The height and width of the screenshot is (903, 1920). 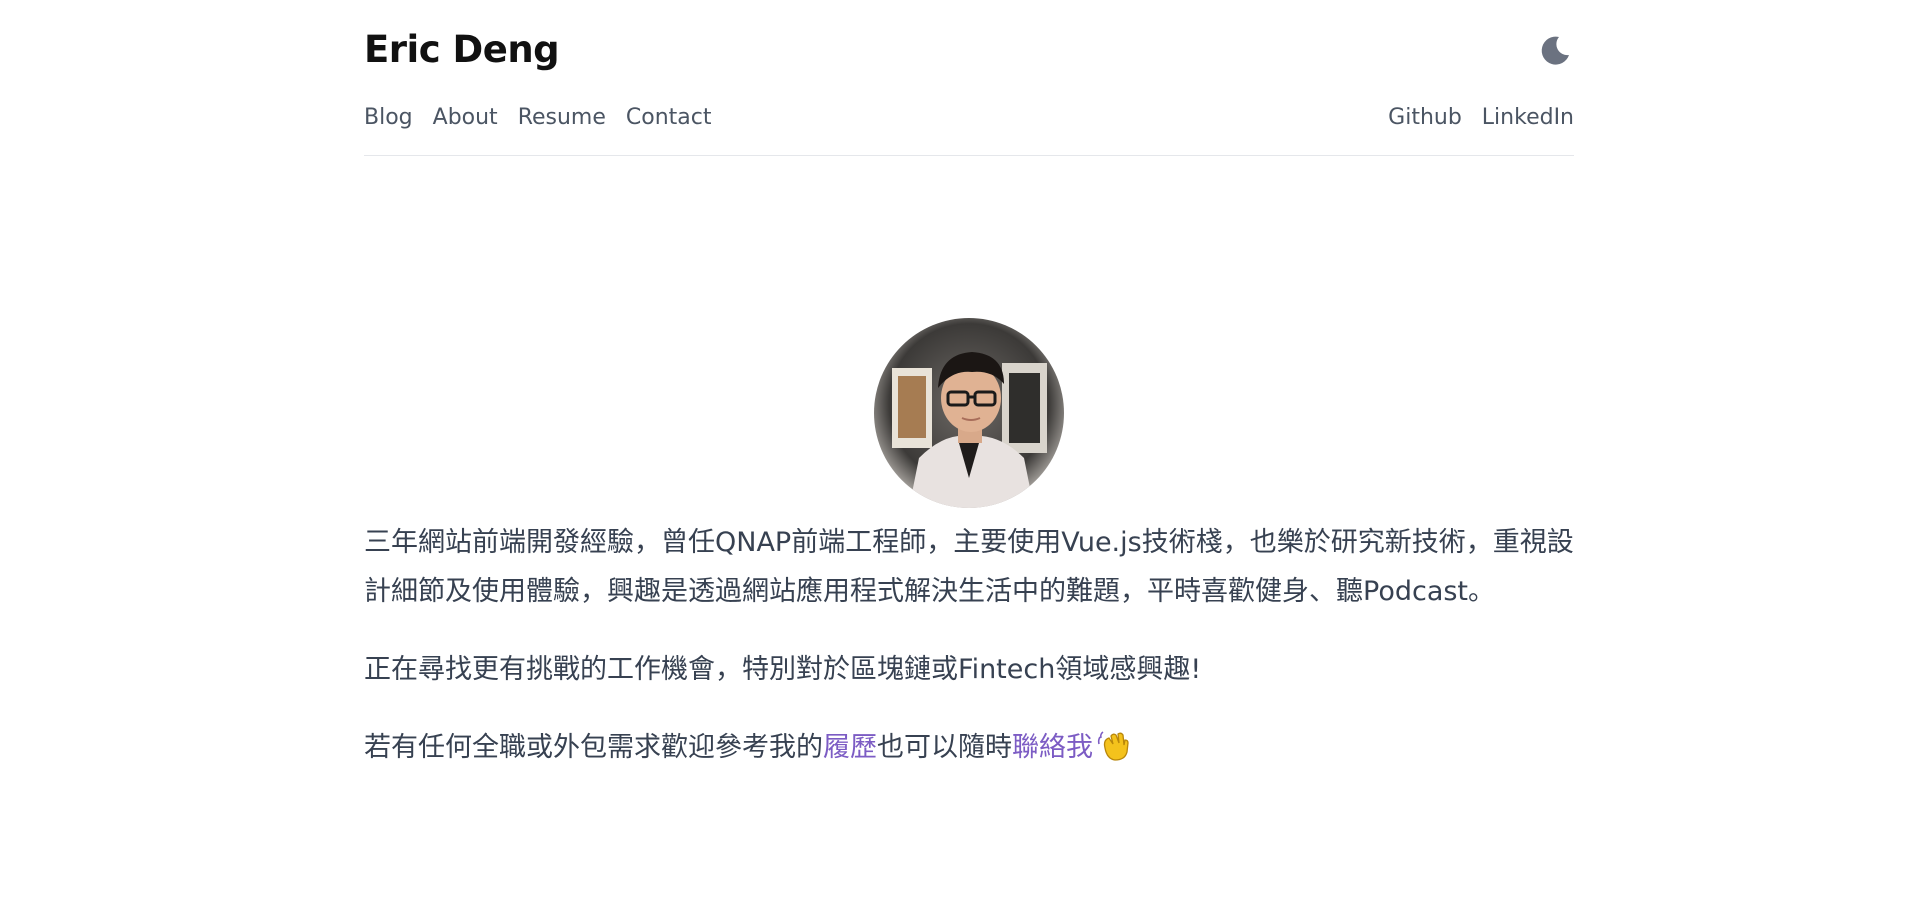 I want to click on bio-paragraph-contact: 若有任何全職或外包需求歡迎參考我的履歷也可以隨時聯絡我, so click(x=969, y=747).